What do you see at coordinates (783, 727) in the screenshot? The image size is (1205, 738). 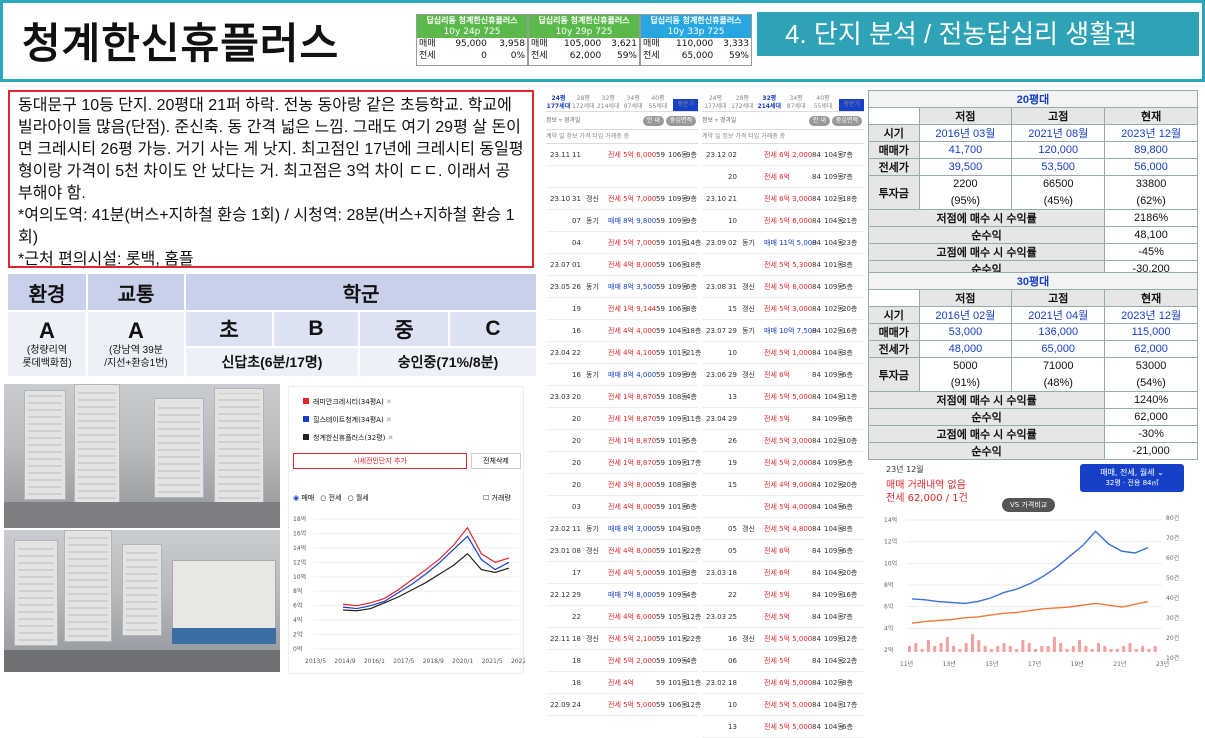 I see `transaction-row: 13 전세 5억 5,000 84 104동 6층` at bounding box center [783, 727].